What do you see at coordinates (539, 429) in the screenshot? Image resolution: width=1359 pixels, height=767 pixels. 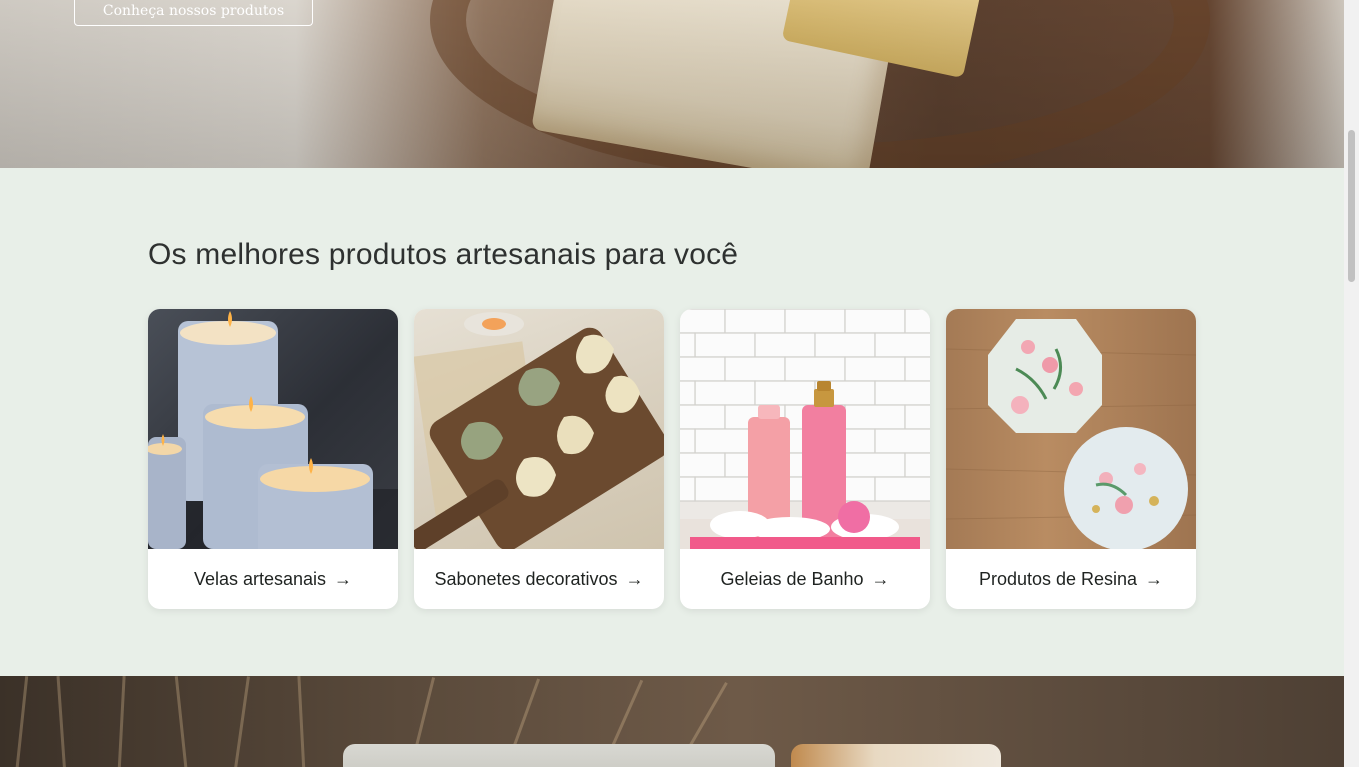 I see `product-image-soaps` at bounding box center [539, 429].